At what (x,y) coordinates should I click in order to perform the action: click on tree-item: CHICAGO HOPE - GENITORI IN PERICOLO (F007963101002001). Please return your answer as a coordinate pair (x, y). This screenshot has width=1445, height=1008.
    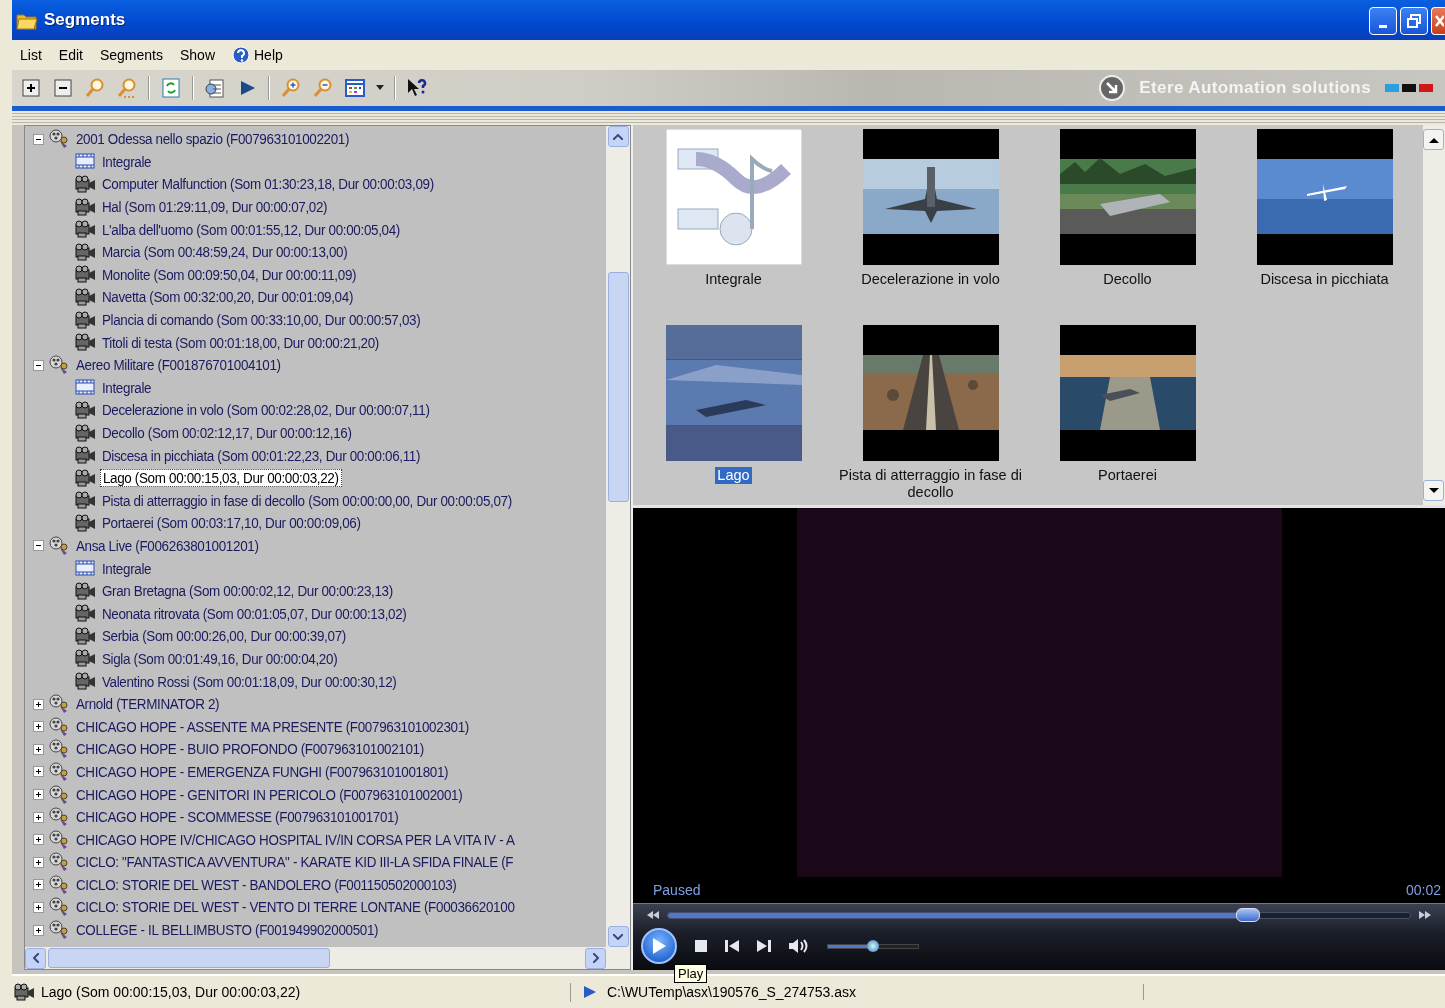
    Looking at the image, I should click on (269, 794).